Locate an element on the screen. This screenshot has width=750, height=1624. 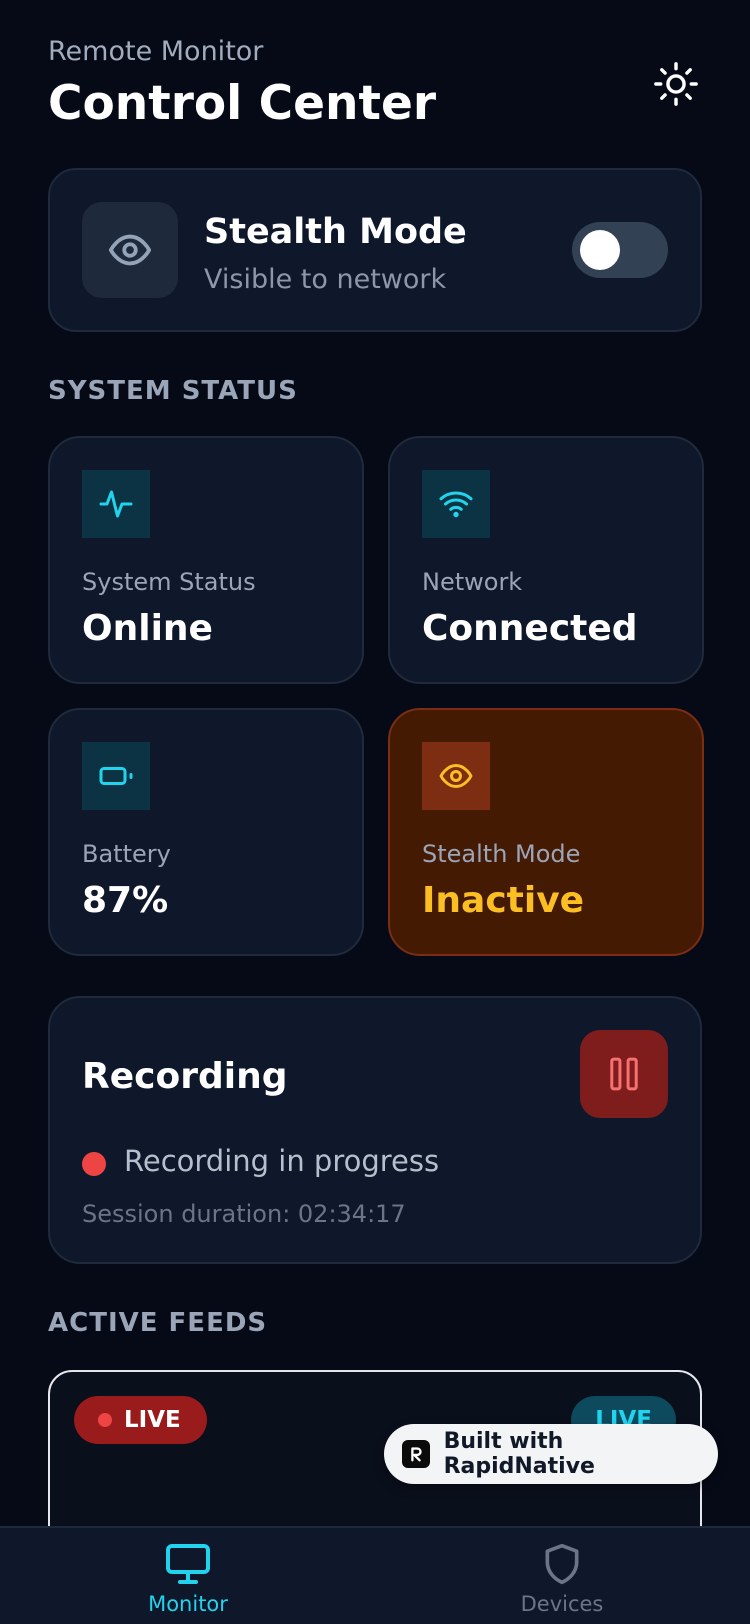
activity-icon is located at coordinates (116, 504).